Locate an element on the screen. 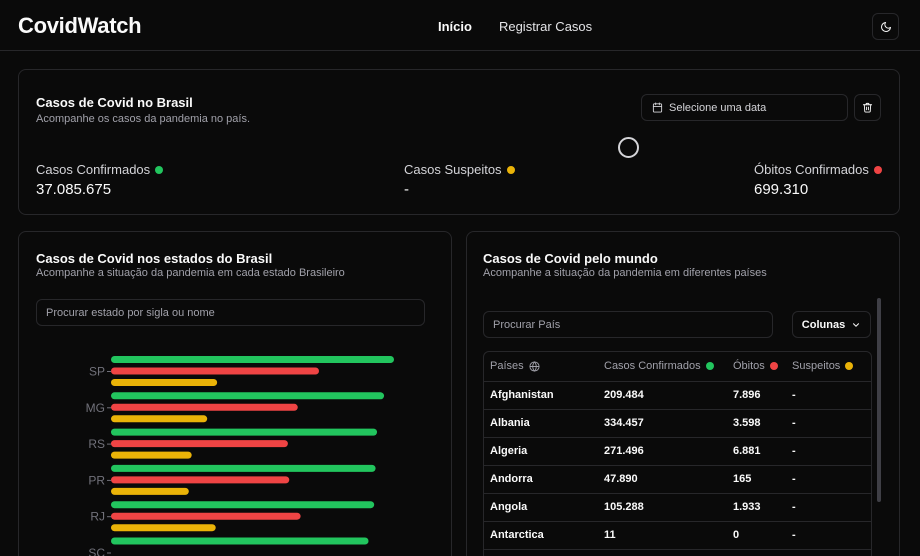 This screenshot has height=556, width=920. clear-date-button is located at coordinates (867, 107).